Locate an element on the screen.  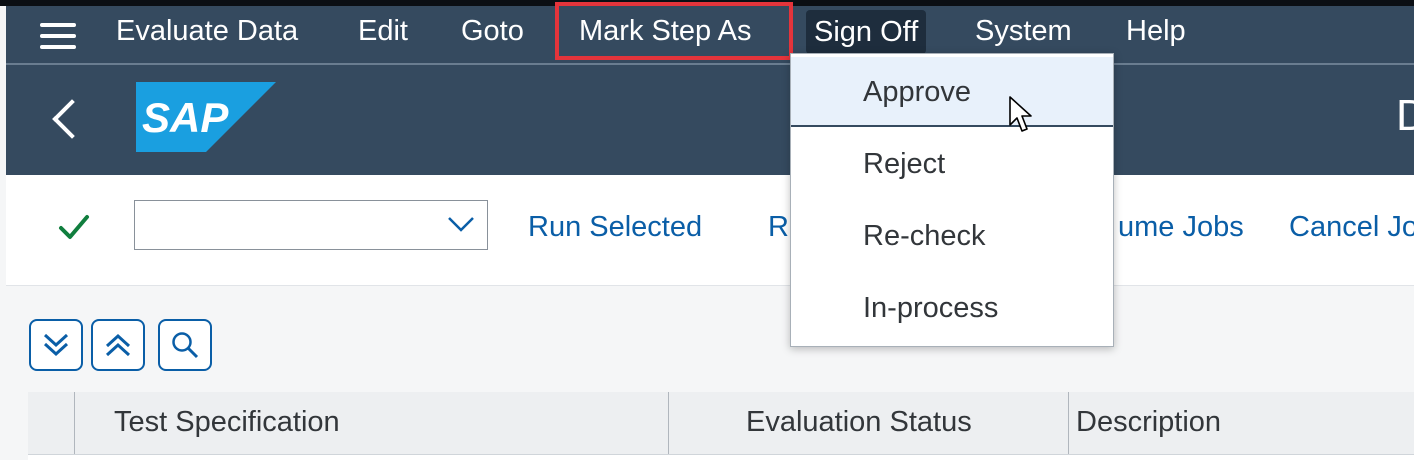
back-icon is located at coordinates (72, 119).